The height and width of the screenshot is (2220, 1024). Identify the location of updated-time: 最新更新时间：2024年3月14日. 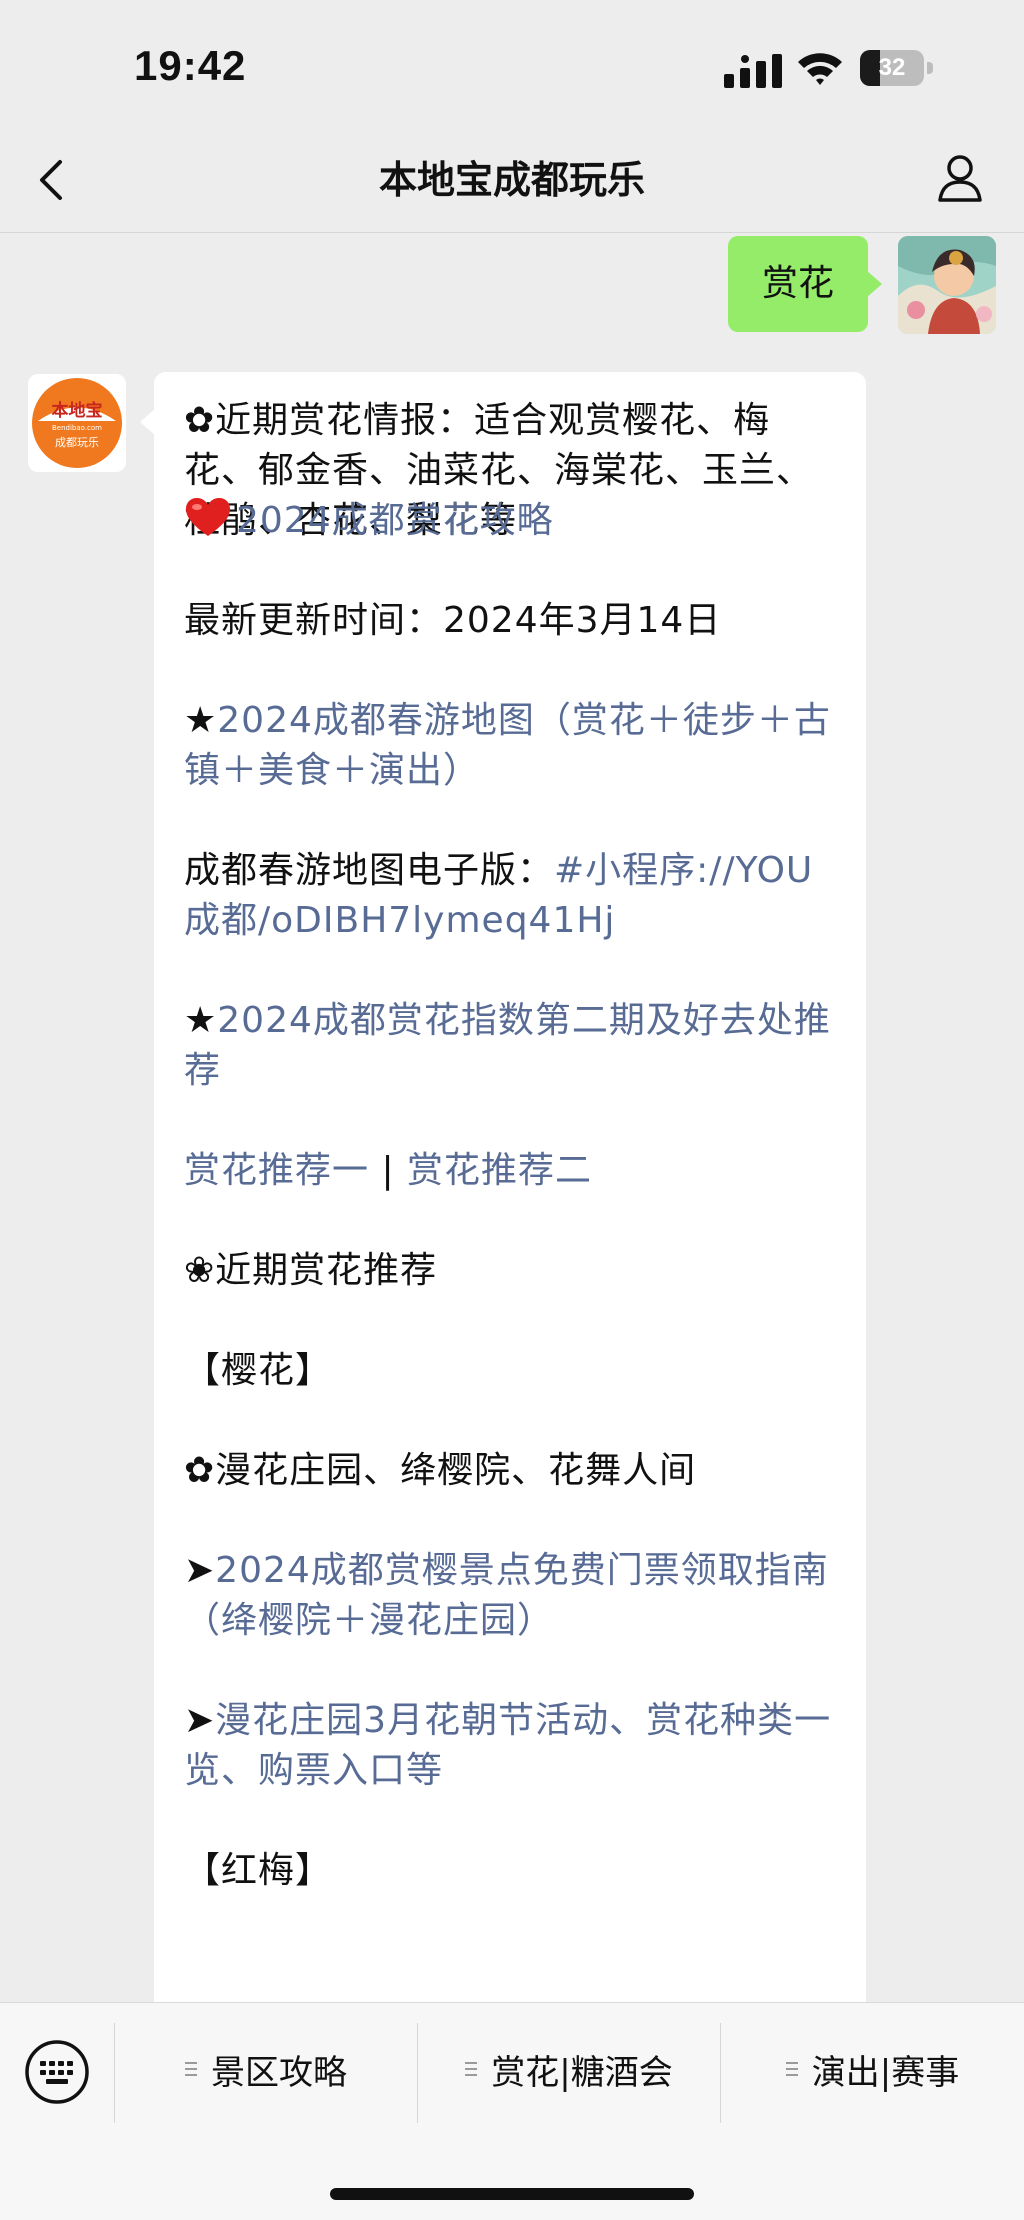
(453, 620).